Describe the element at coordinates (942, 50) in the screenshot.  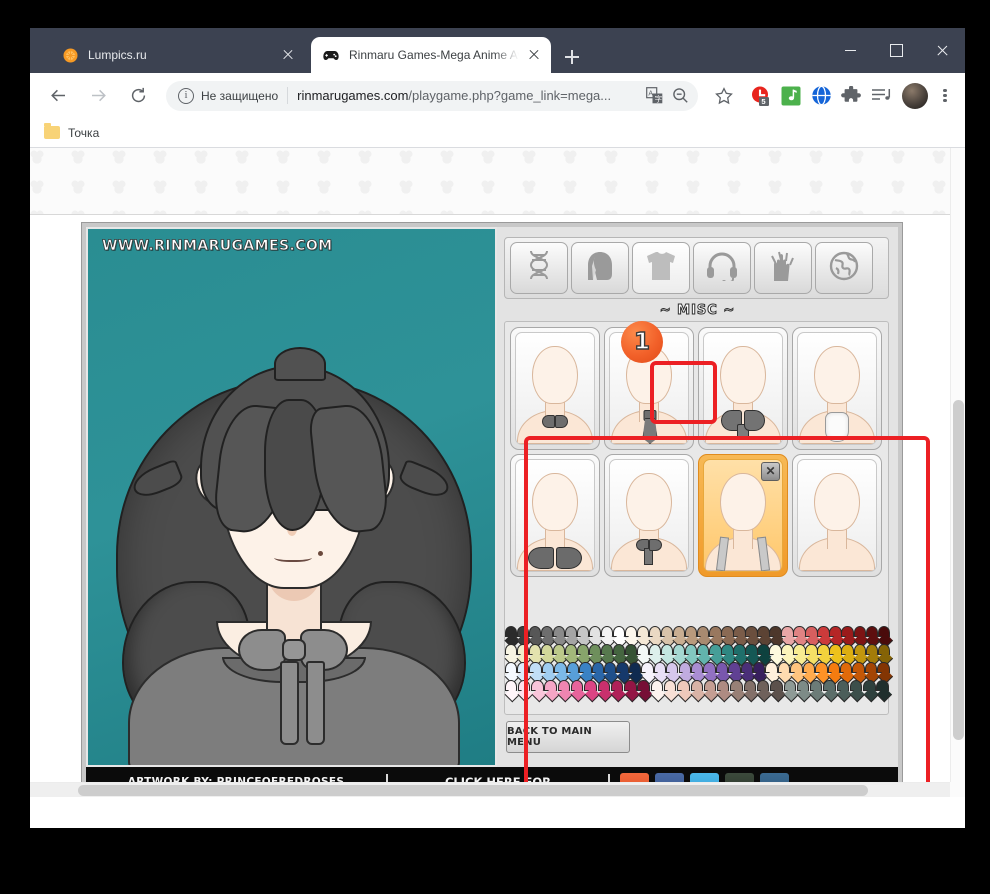
I see `close-window-button` at that location.